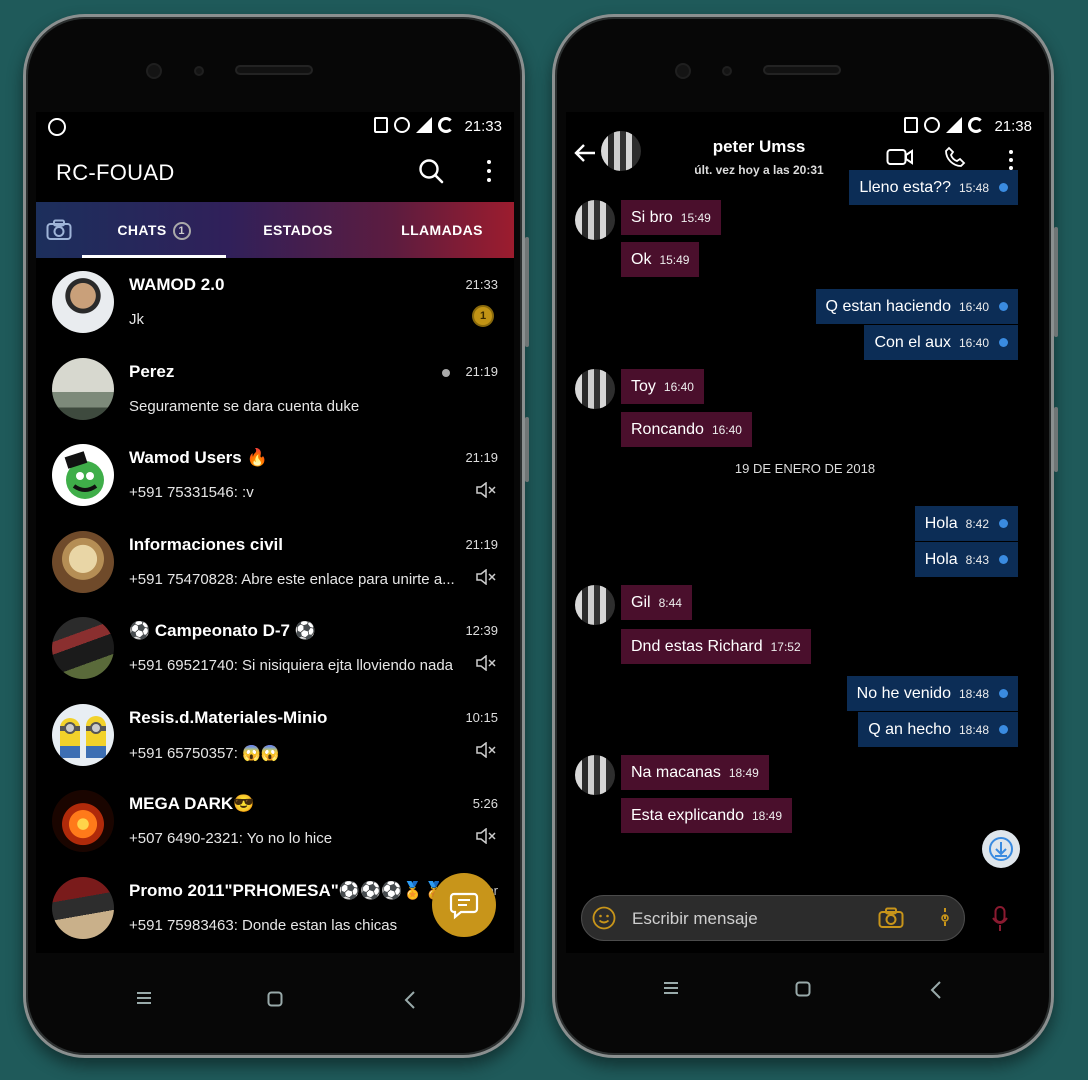 This screenshot has width=1088, height=1080. I want to click on search-icon, so click(431, 171).